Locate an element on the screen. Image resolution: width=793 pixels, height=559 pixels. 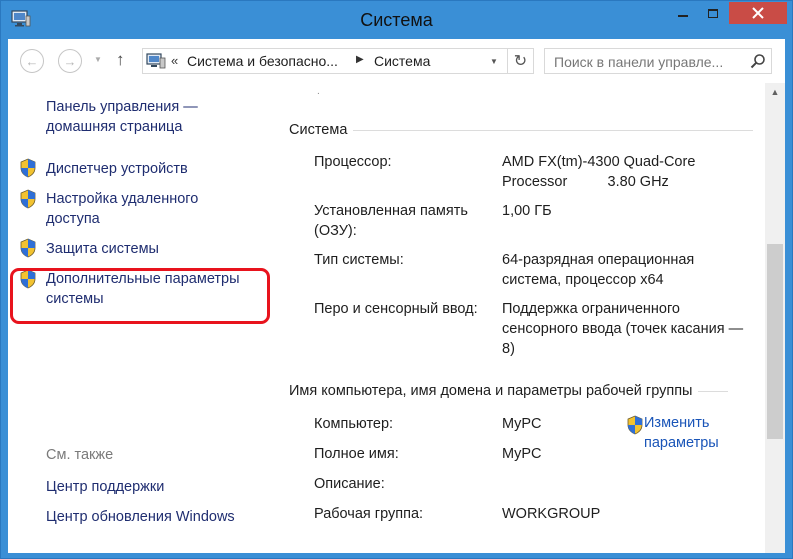
processor-label: Процессор: is located at coordinates (353, 162).